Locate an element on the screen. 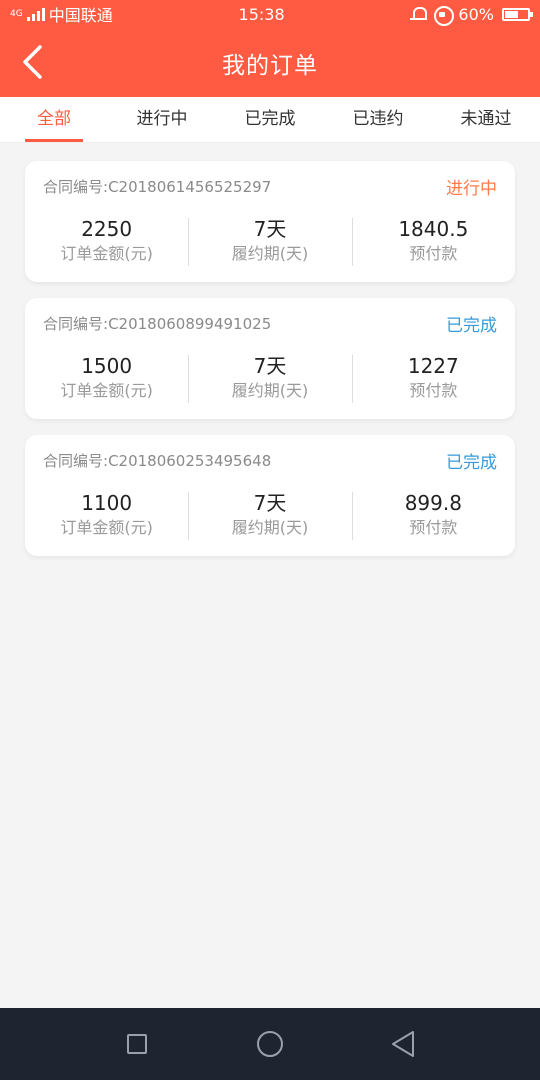  back-button is located at coordinates (32, 62).